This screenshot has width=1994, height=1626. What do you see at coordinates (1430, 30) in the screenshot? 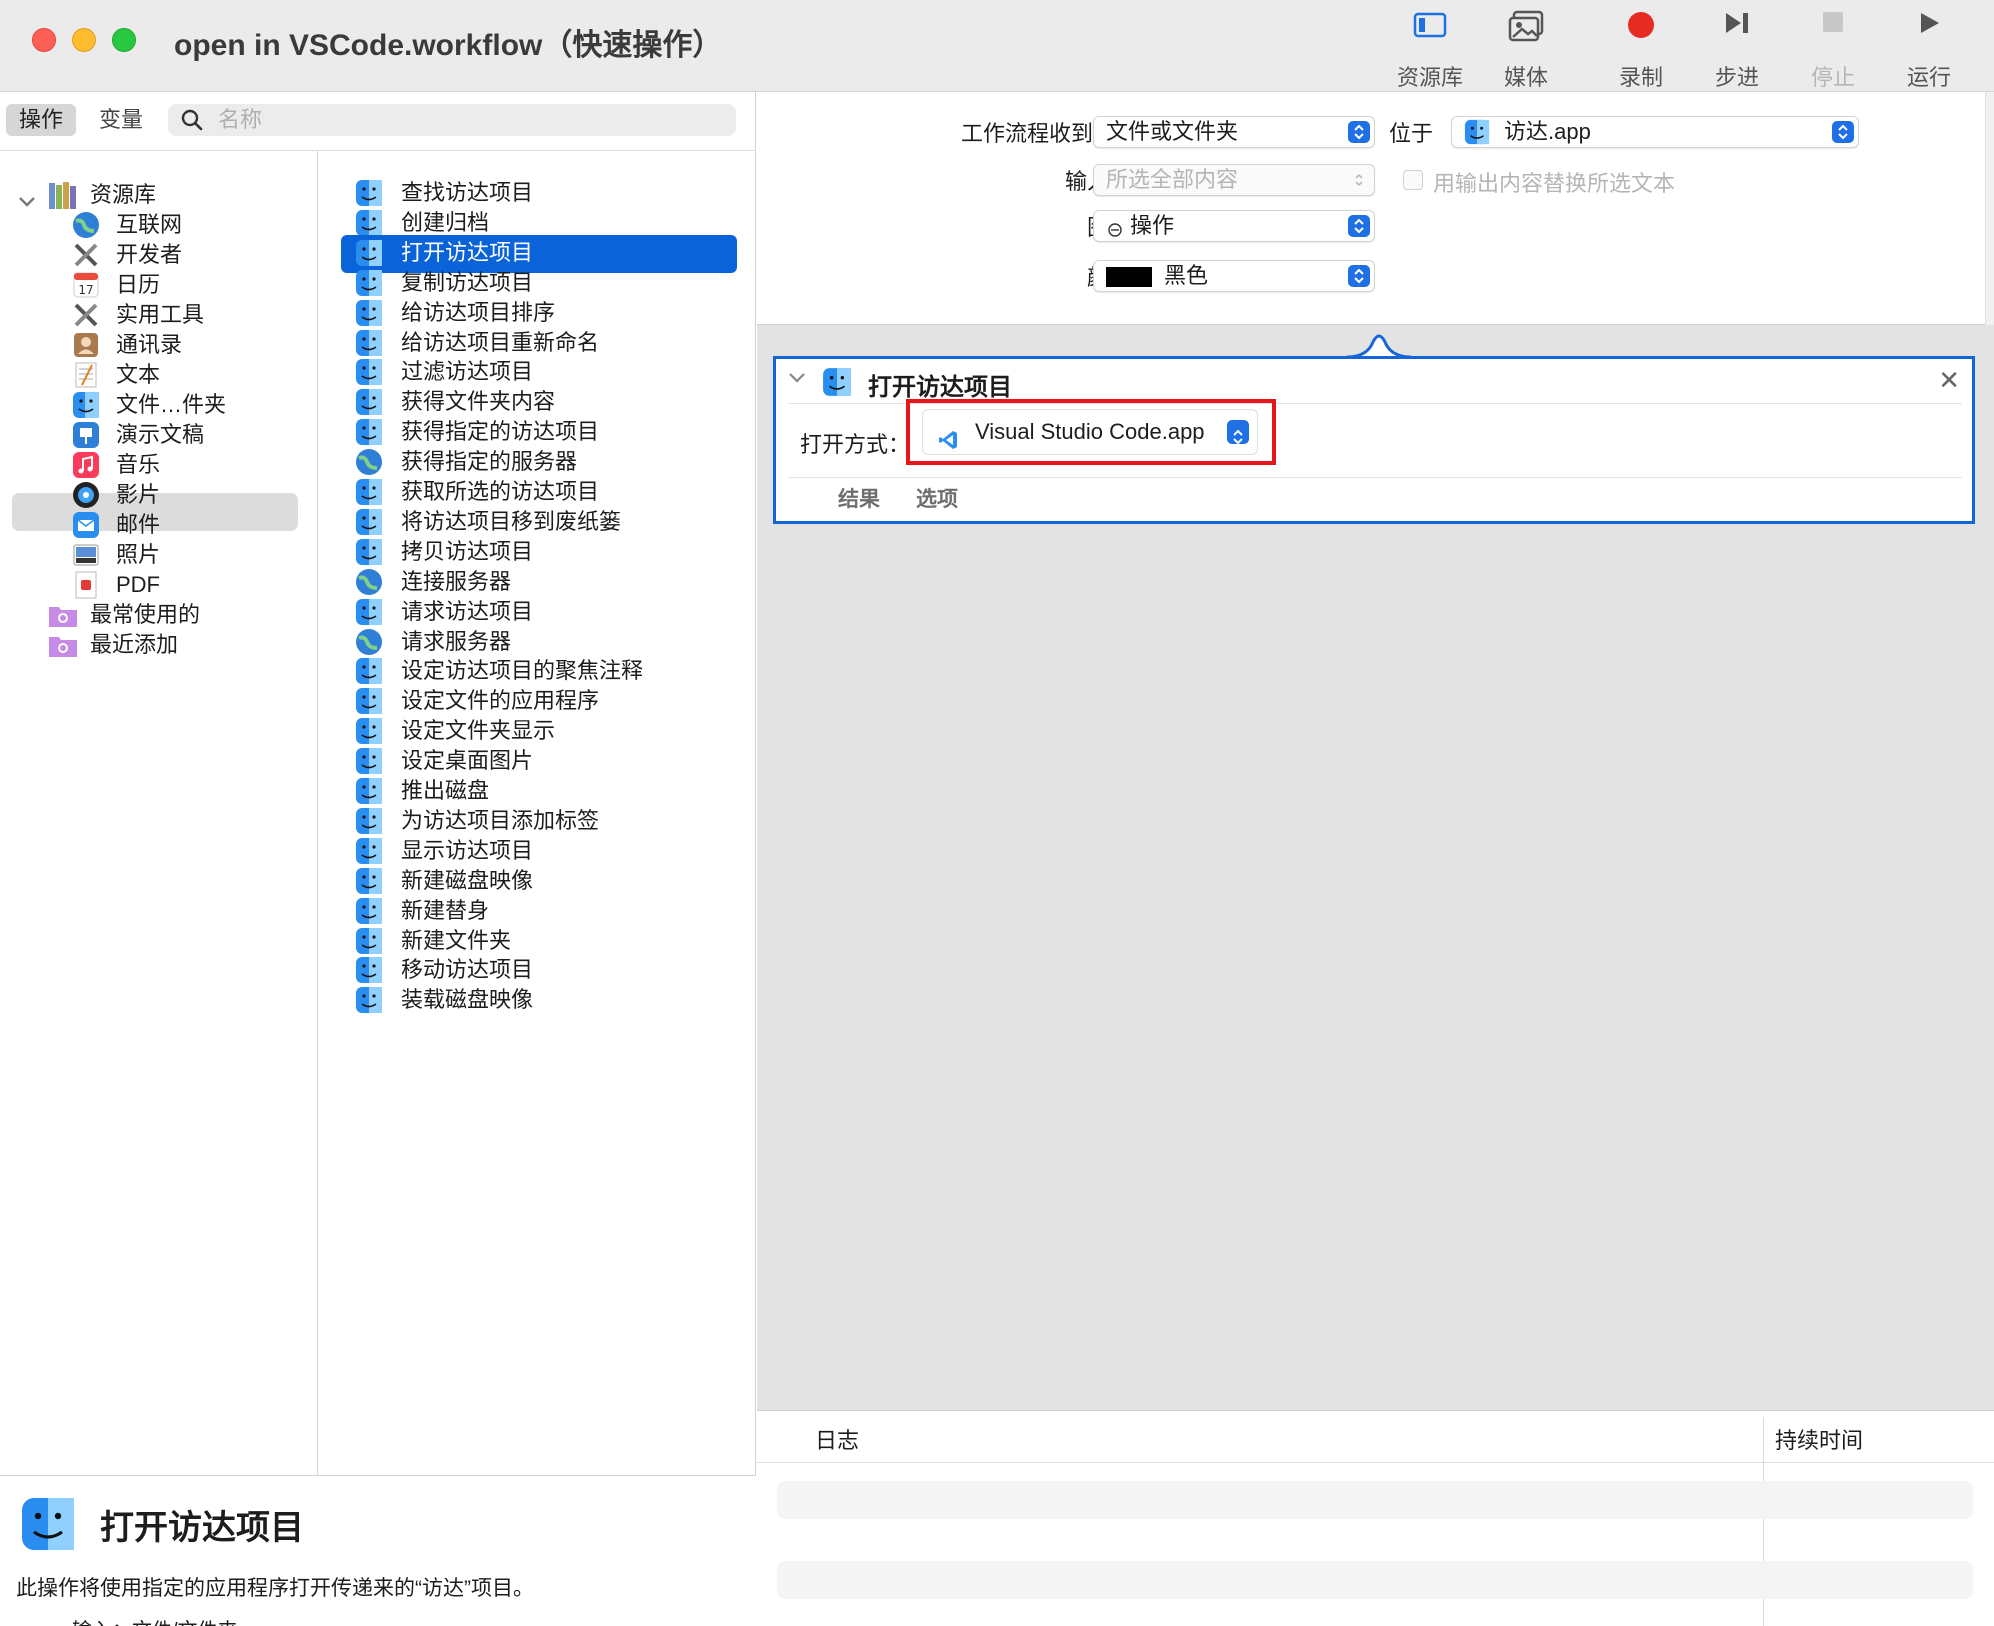
I see `library-icon` at bounding box center [1430, 30].